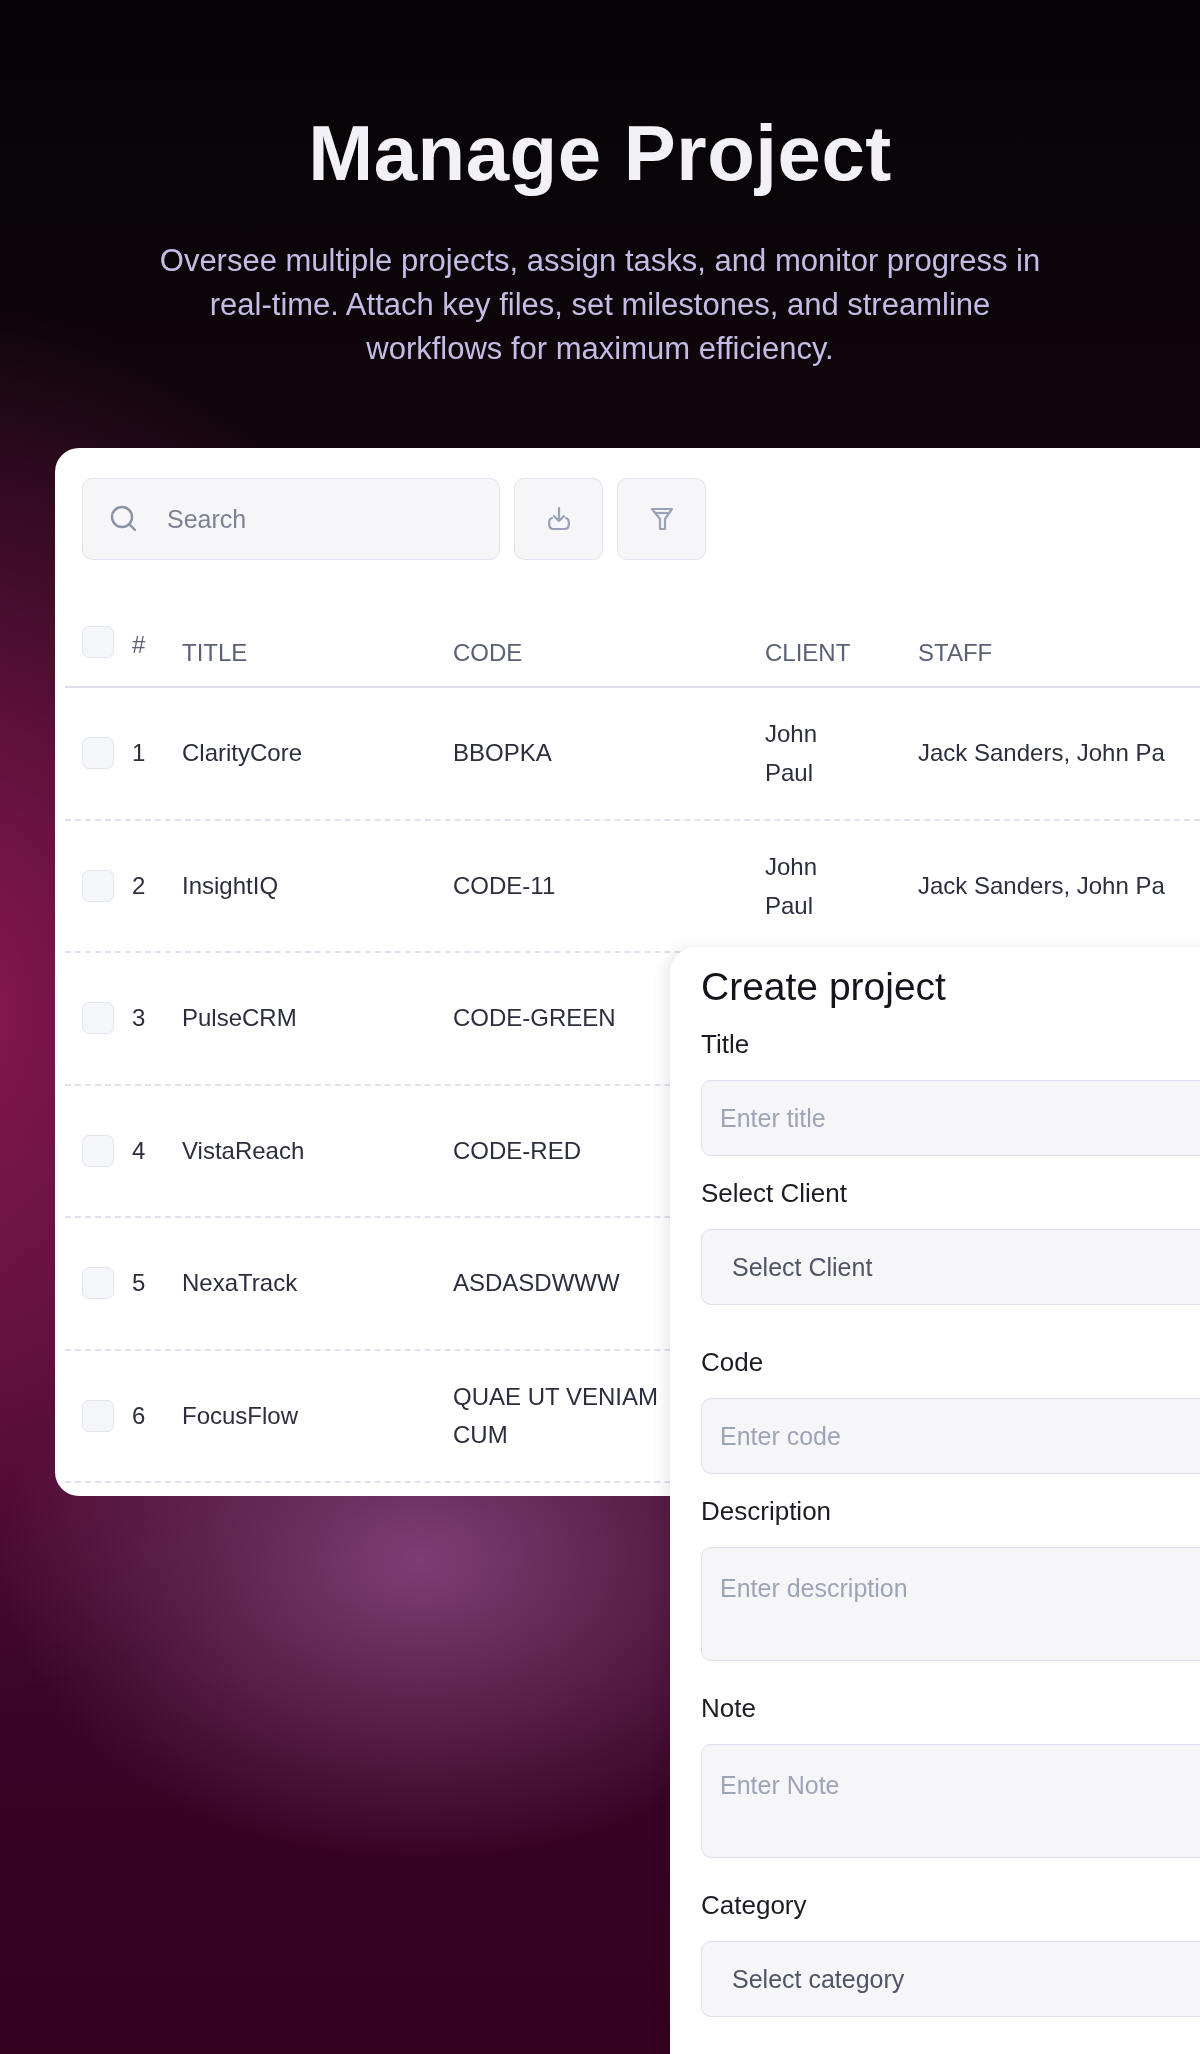 The height and width of the screenshot is (2054, 1200). What do you see at coordinates (317, 653) in the screenshot?
I see `column-header: TITLE` at bounding box center [317, 653].